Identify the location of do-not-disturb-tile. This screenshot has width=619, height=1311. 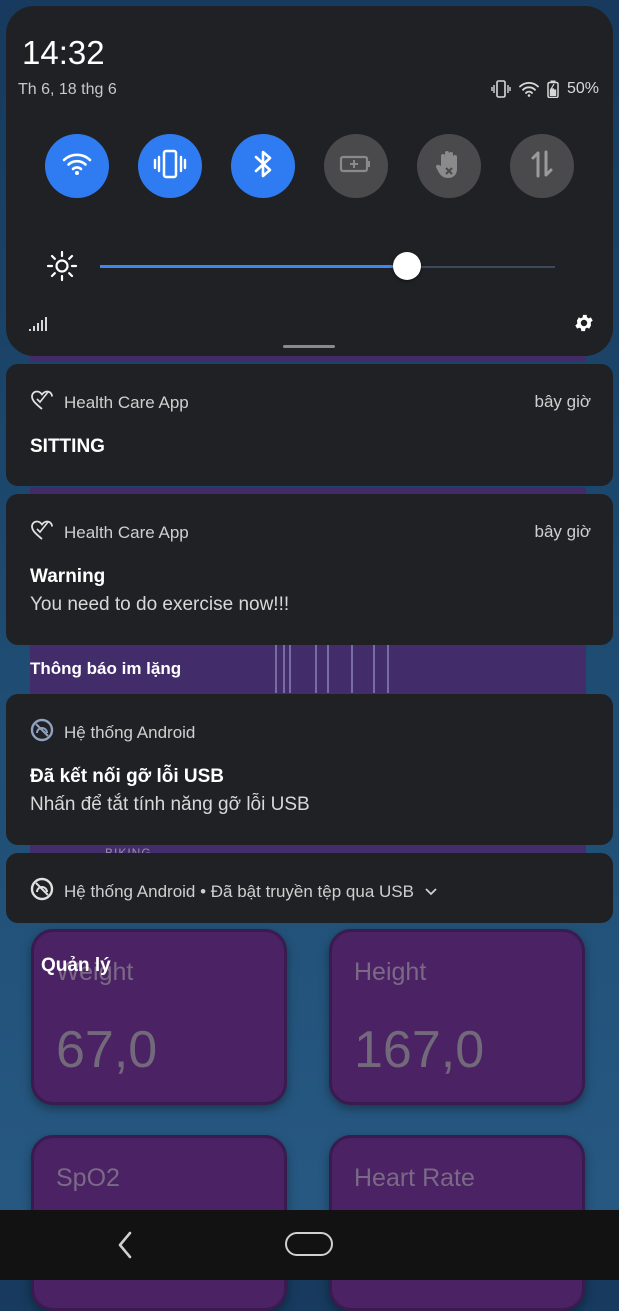
(449, 166).